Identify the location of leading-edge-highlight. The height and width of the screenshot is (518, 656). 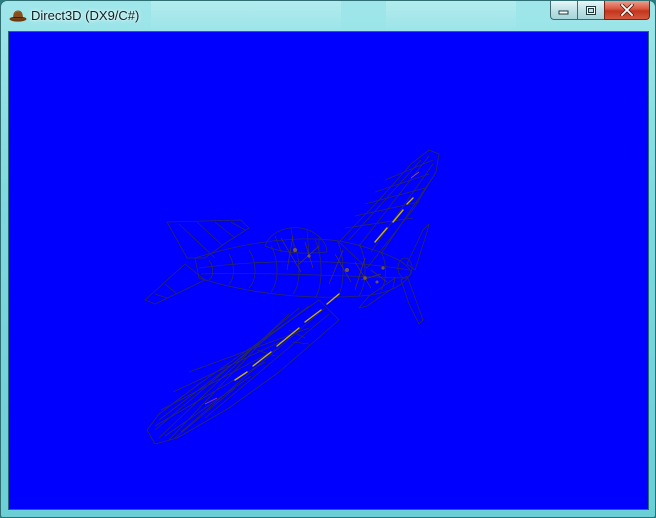
(324, 289).